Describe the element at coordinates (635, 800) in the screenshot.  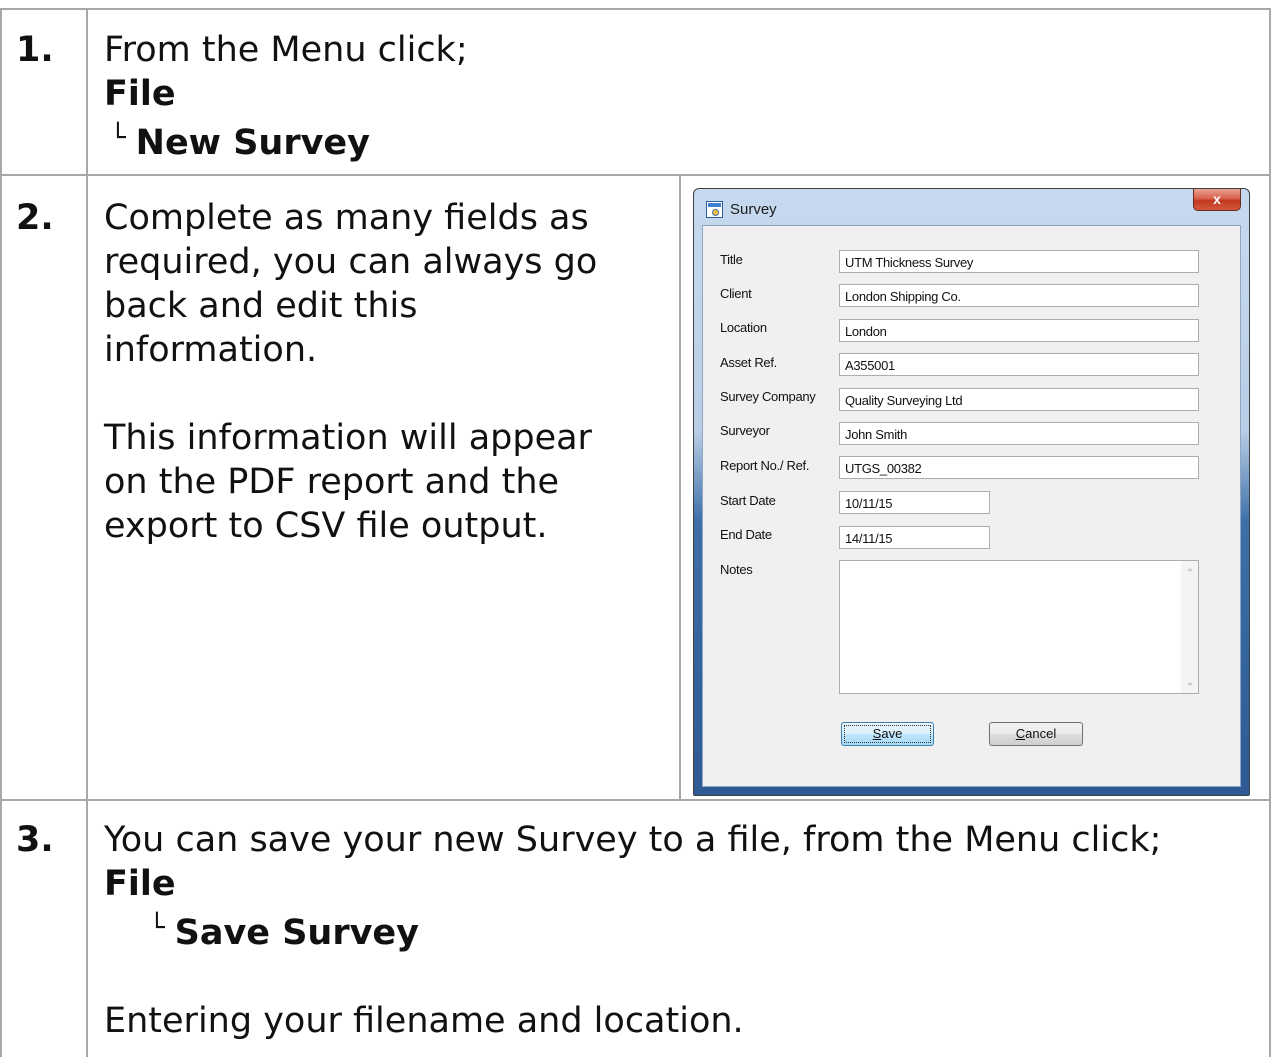
I see `table-border-row2` at that location.